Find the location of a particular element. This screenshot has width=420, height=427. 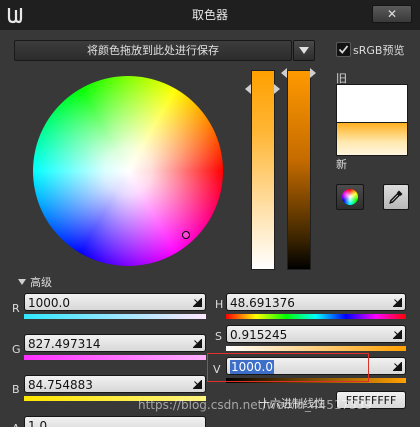

saved-colors-dropdown-button is located at coordinates (304, 50).